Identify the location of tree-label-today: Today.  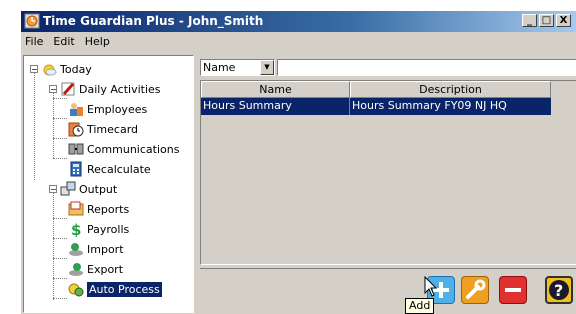
(76, 69).